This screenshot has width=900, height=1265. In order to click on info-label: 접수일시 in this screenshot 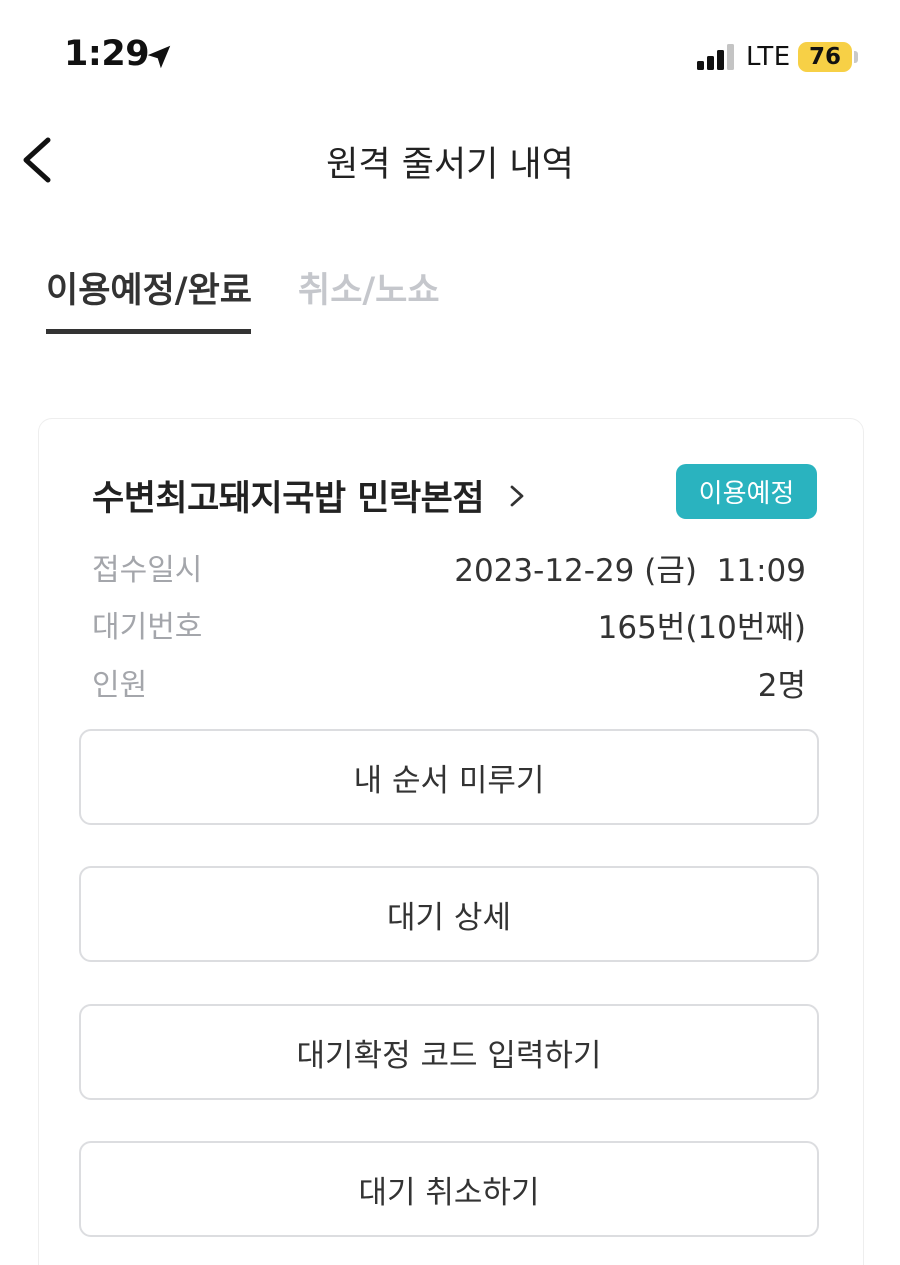, I will do `click(147, 570)`.